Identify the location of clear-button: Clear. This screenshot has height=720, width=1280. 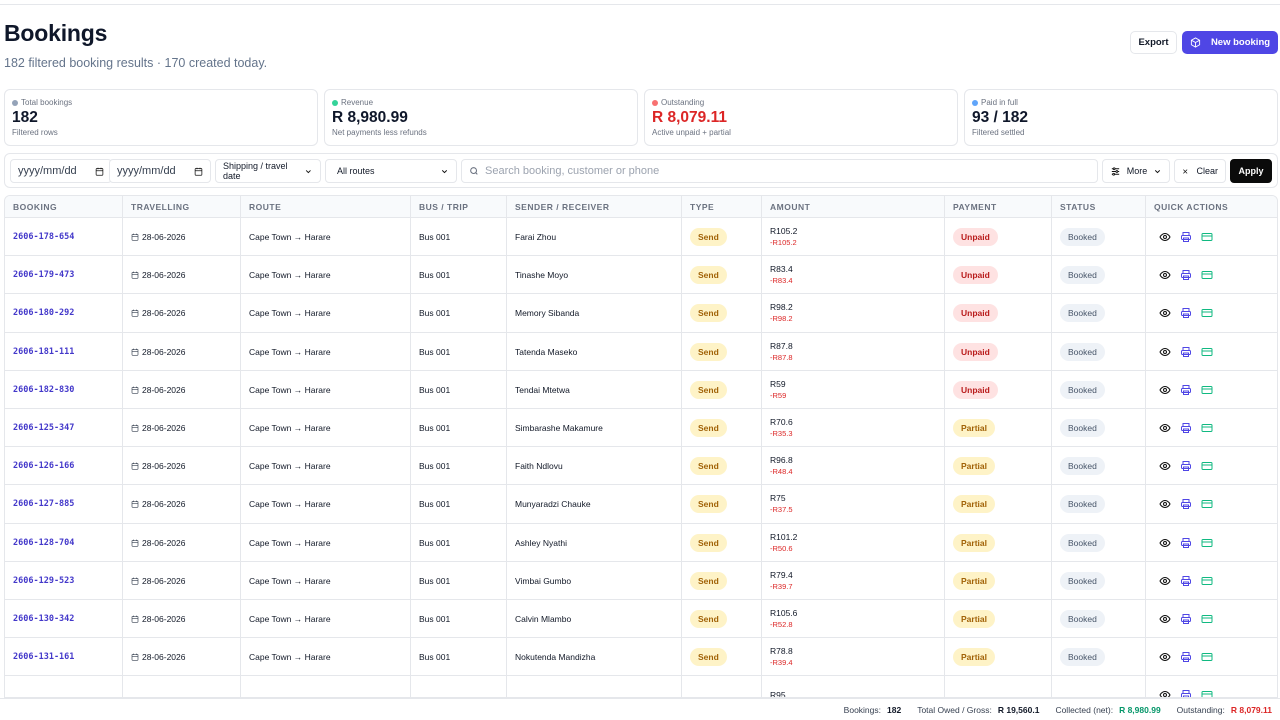
(1200, 171).